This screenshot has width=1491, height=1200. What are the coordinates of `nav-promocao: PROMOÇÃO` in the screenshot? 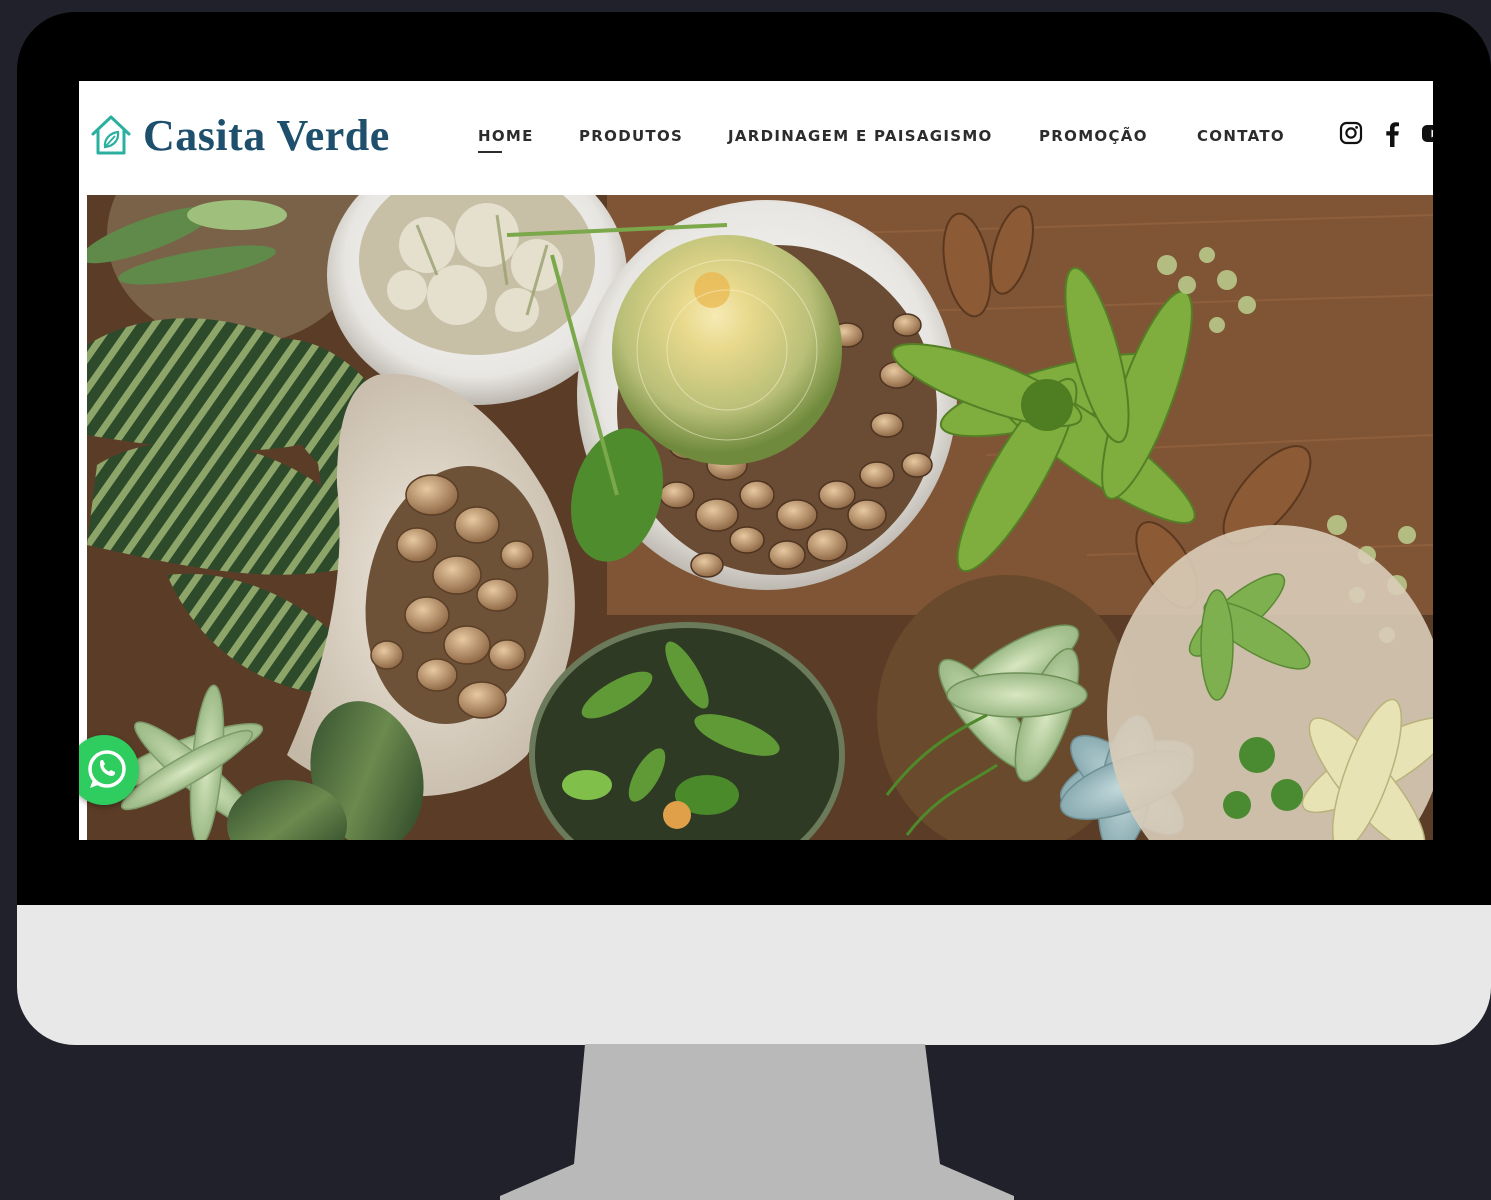 It's located at (1093, 136).